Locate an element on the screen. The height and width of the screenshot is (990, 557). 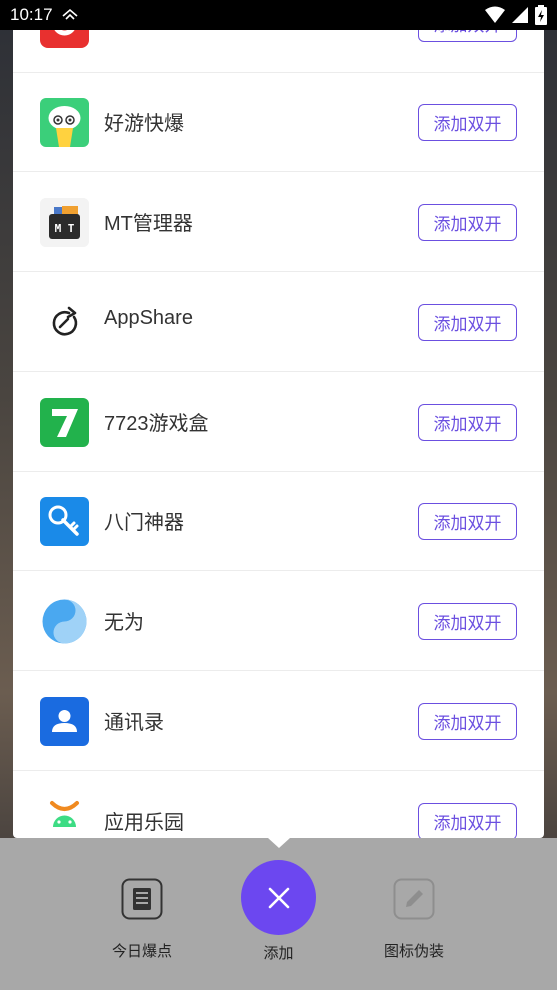
bamen-icon is located at coordinates (64, 521).